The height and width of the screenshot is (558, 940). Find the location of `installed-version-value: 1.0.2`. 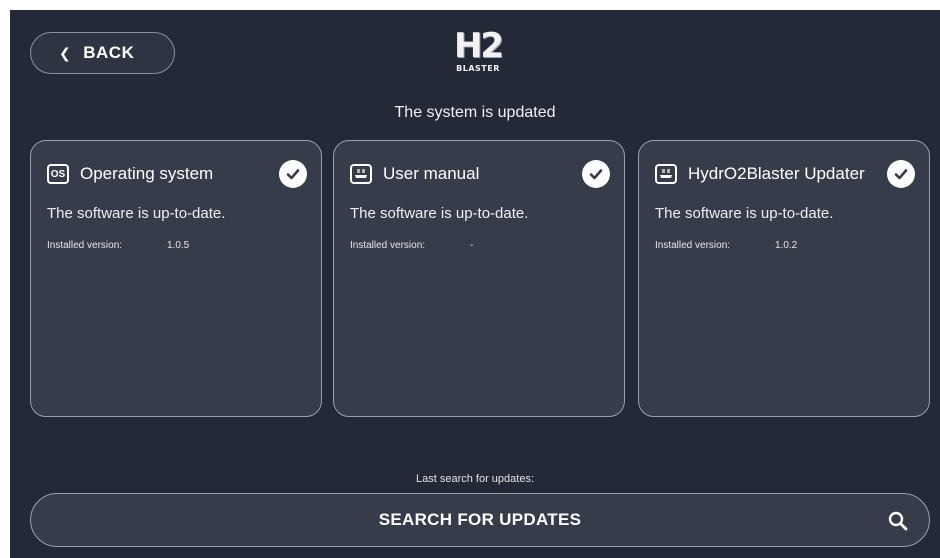

installed-version-value: 1.0.2 is located at coordinates (786, 245).